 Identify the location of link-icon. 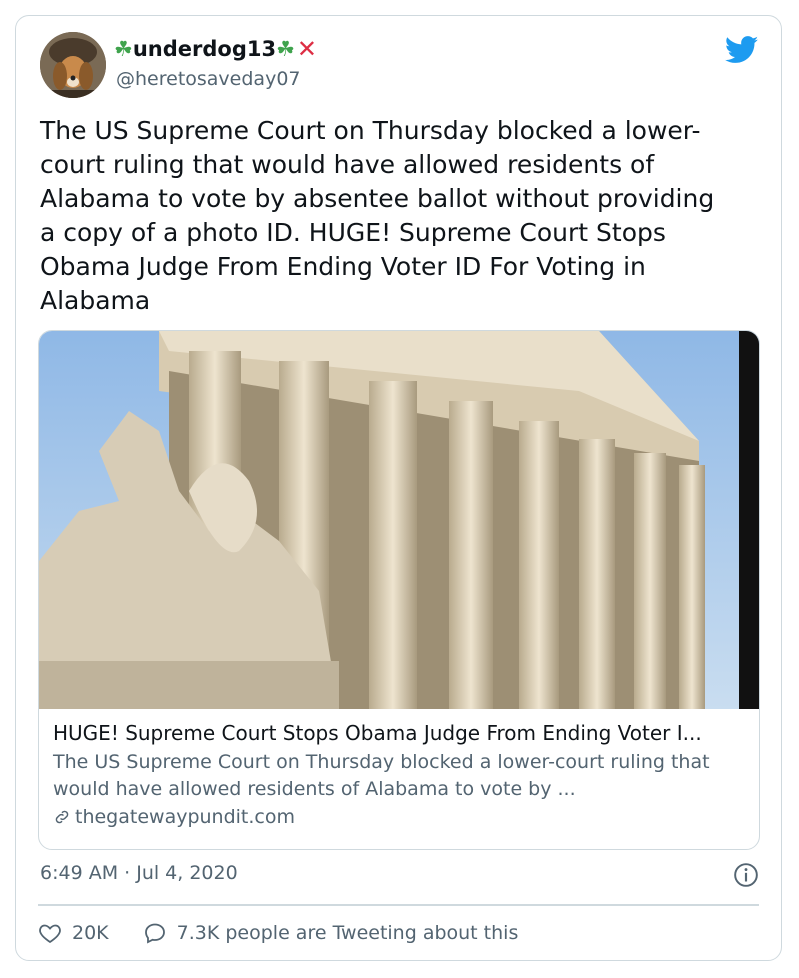
(62, 817).